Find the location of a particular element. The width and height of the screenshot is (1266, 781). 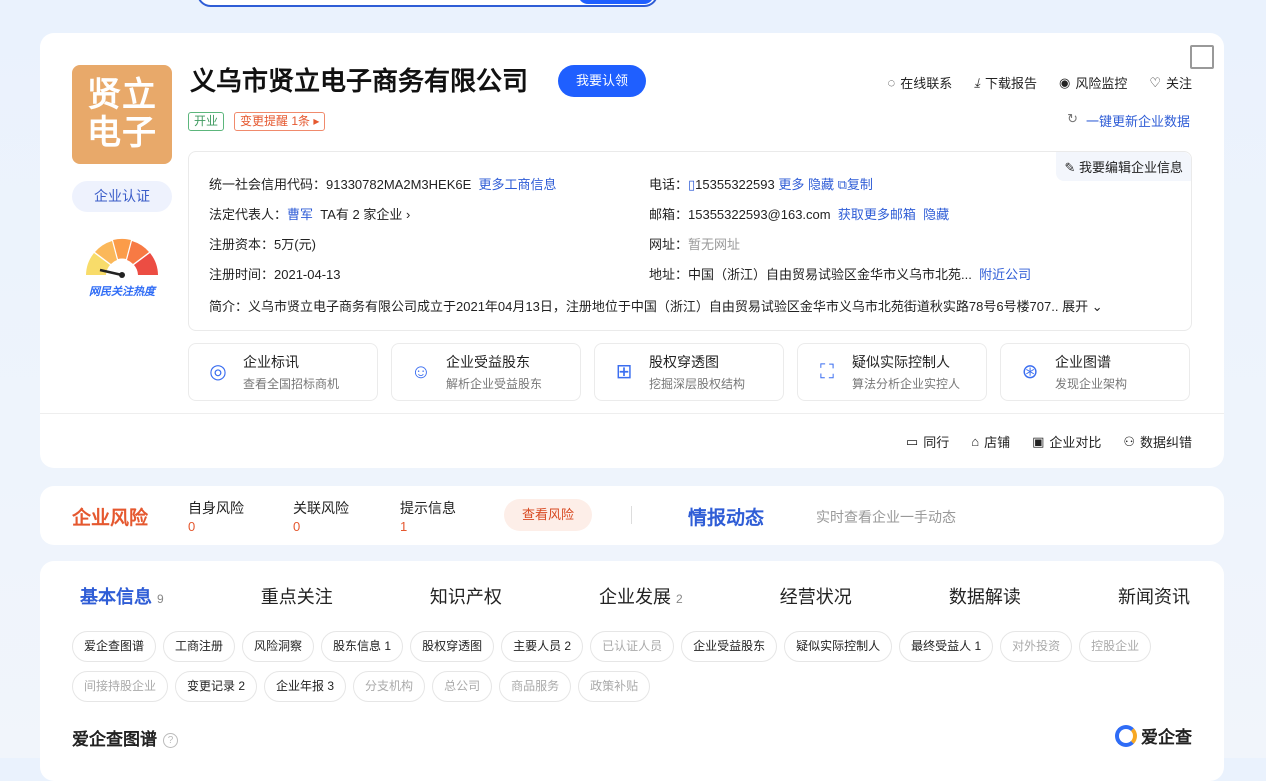

action-label: 关注 is located at coordinates (1178, 83).